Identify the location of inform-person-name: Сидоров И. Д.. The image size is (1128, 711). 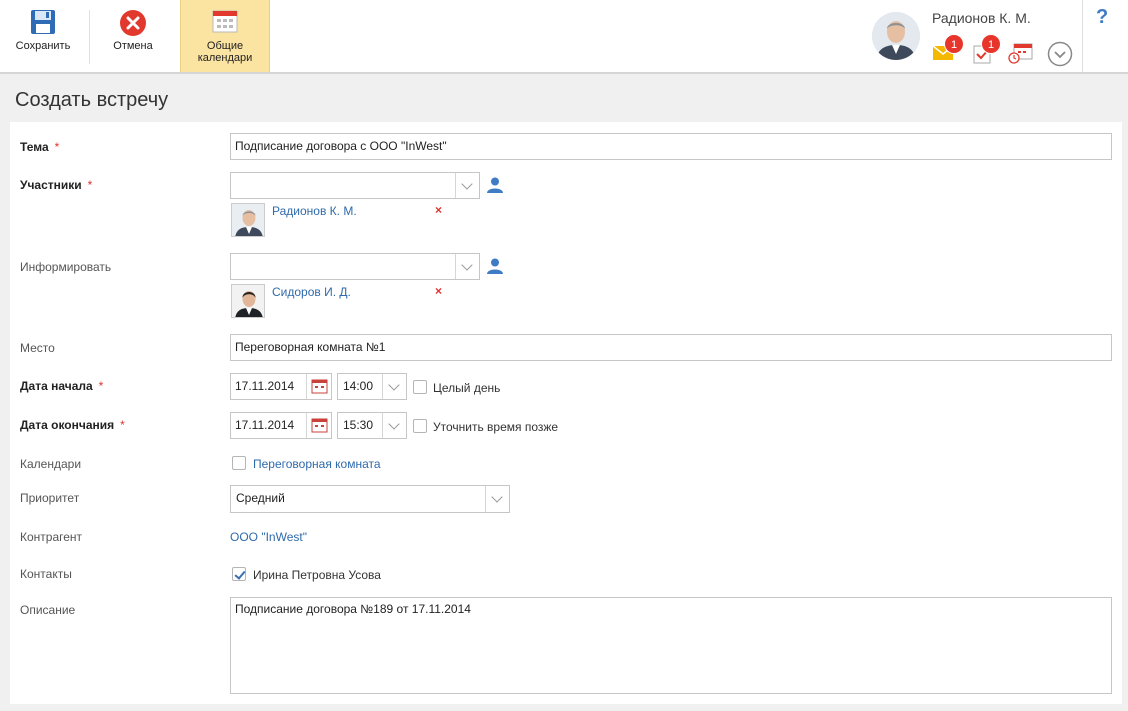
(311, 292).